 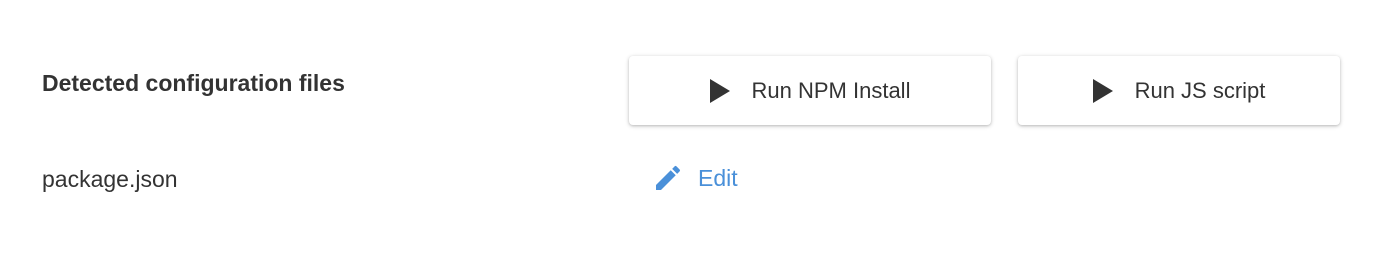 What do you see at coordinates (831, 90) in the screenshot?
I see `run-npm-install-label: Run NPM Install` at bounding box center [831, 90].